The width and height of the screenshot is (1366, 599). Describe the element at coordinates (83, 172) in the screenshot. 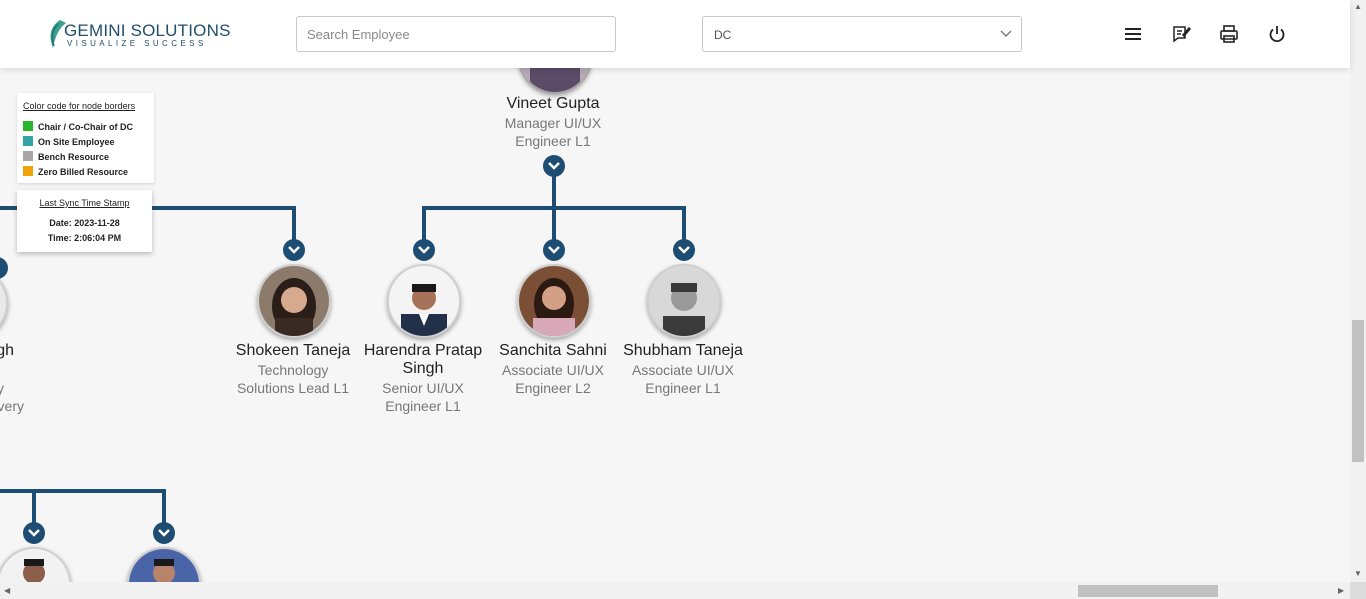

I see `legend-label: Zero Billed Resource` at that location.